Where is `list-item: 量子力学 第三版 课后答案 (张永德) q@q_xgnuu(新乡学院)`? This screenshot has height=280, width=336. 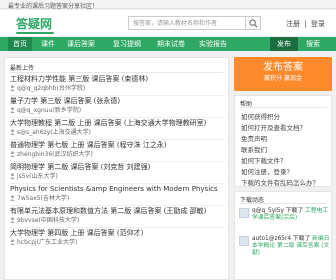
list-item: 量子力学 第三版 课后答案 (张永德) q@q_xgnuu(新乡学院) is located at coordinates (117, 107).